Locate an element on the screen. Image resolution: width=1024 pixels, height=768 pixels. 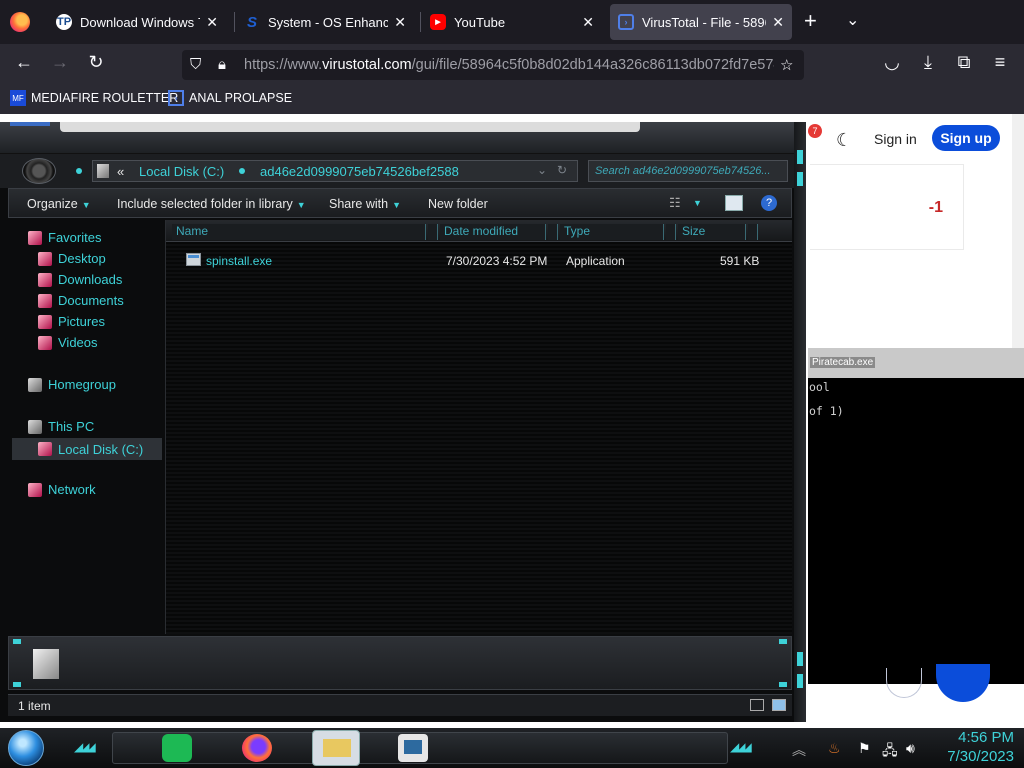
breadcrumb-overflow: « is located at coordinates (120, 171).